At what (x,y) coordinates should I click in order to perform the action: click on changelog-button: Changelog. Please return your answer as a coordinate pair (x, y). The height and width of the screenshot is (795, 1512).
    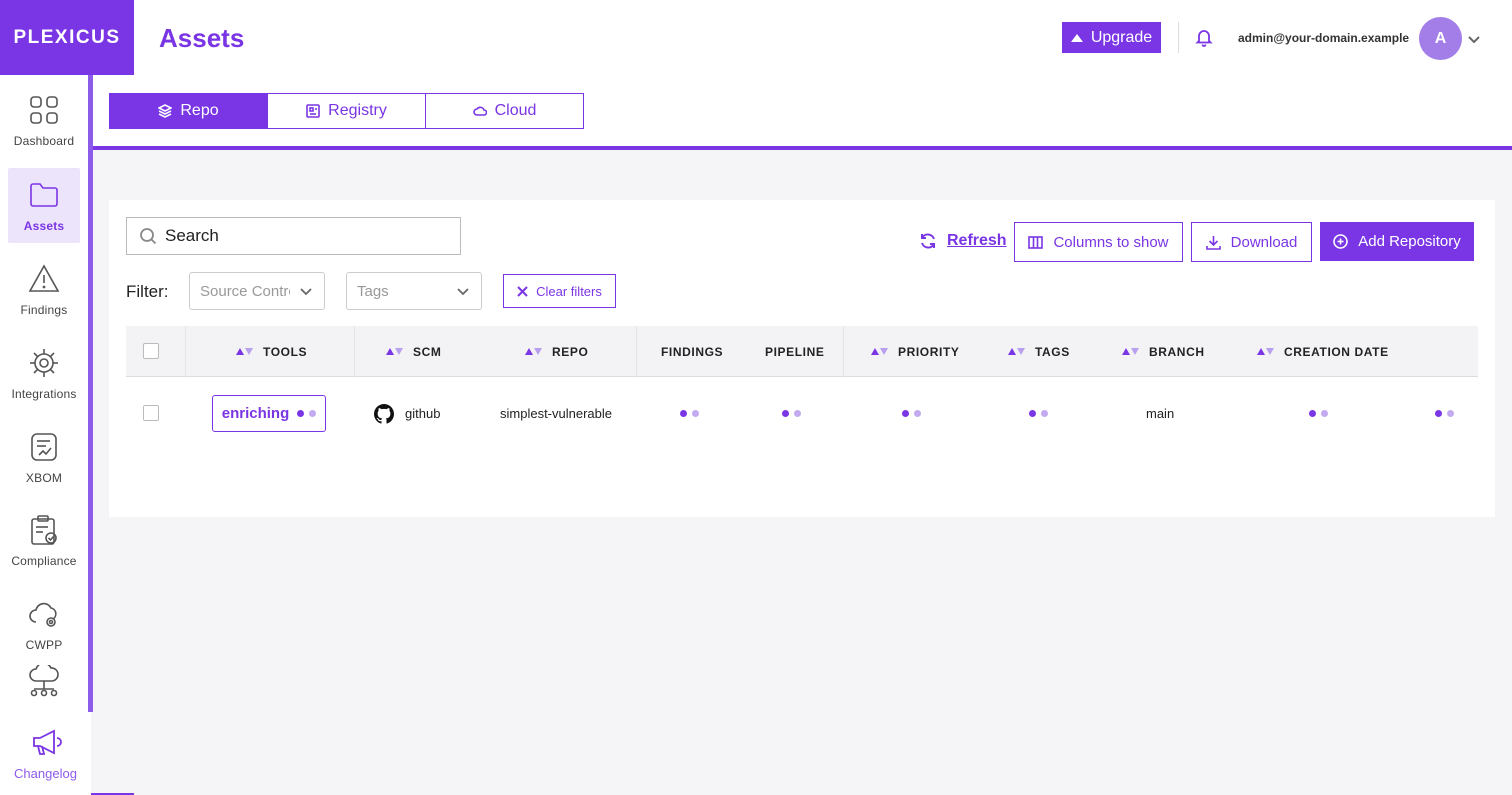
    Looking at the image, I should click on (45, 753).